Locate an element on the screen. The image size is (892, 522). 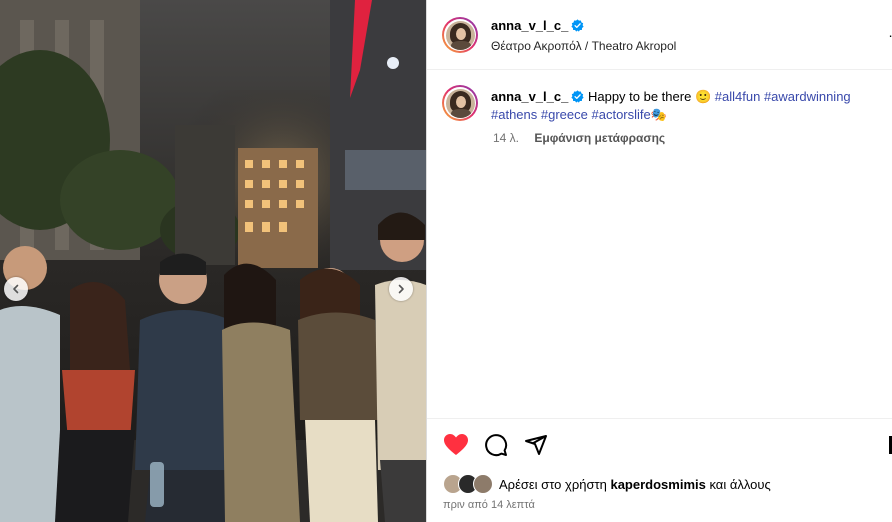
likes-prefix: Αρέσει στο χρήστη is located at coordinates (553, 484).